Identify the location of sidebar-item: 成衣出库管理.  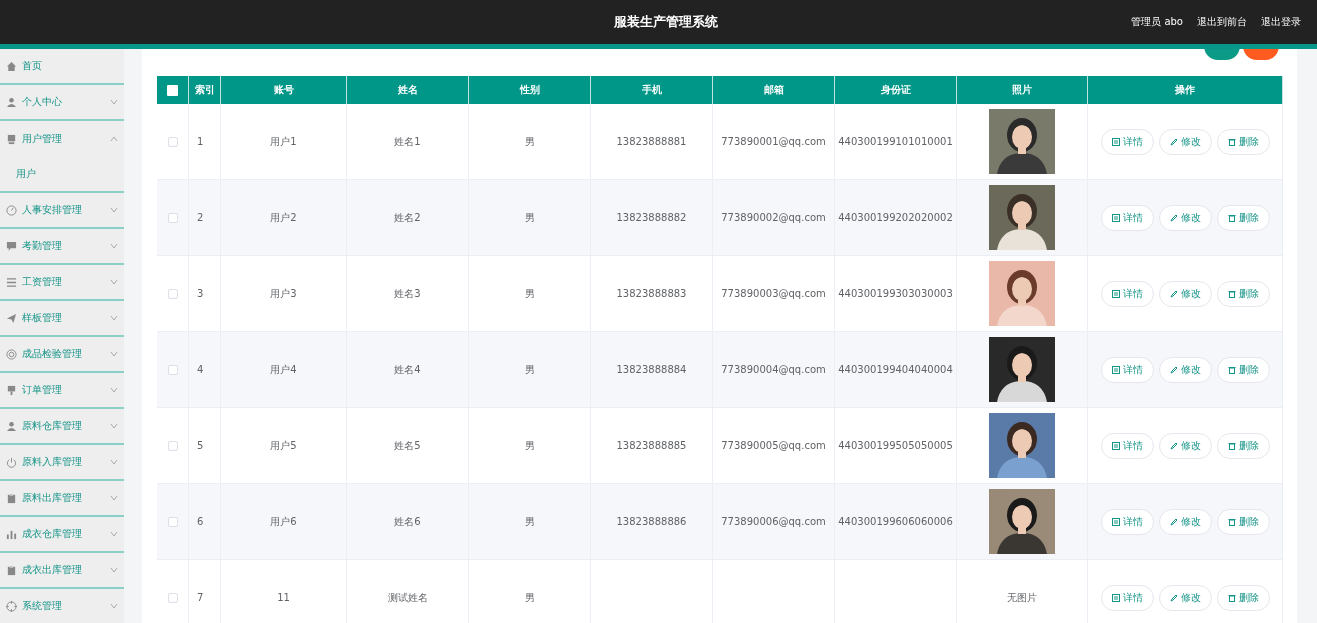
(62, 571).